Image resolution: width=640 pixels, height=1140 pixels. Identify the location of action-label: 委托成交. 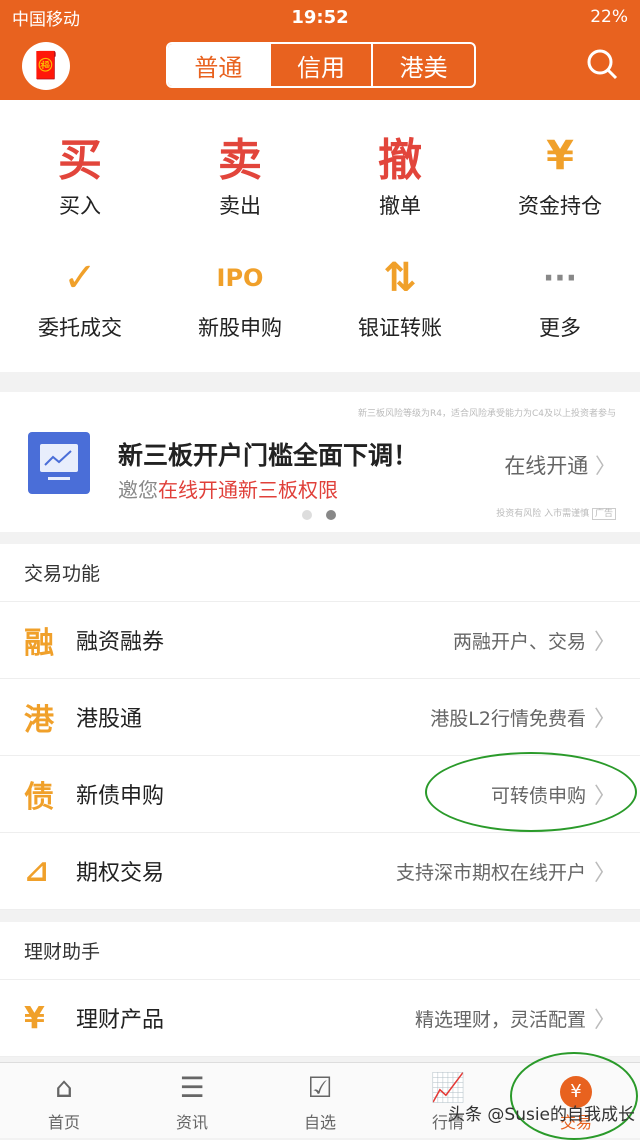
(80, 328).